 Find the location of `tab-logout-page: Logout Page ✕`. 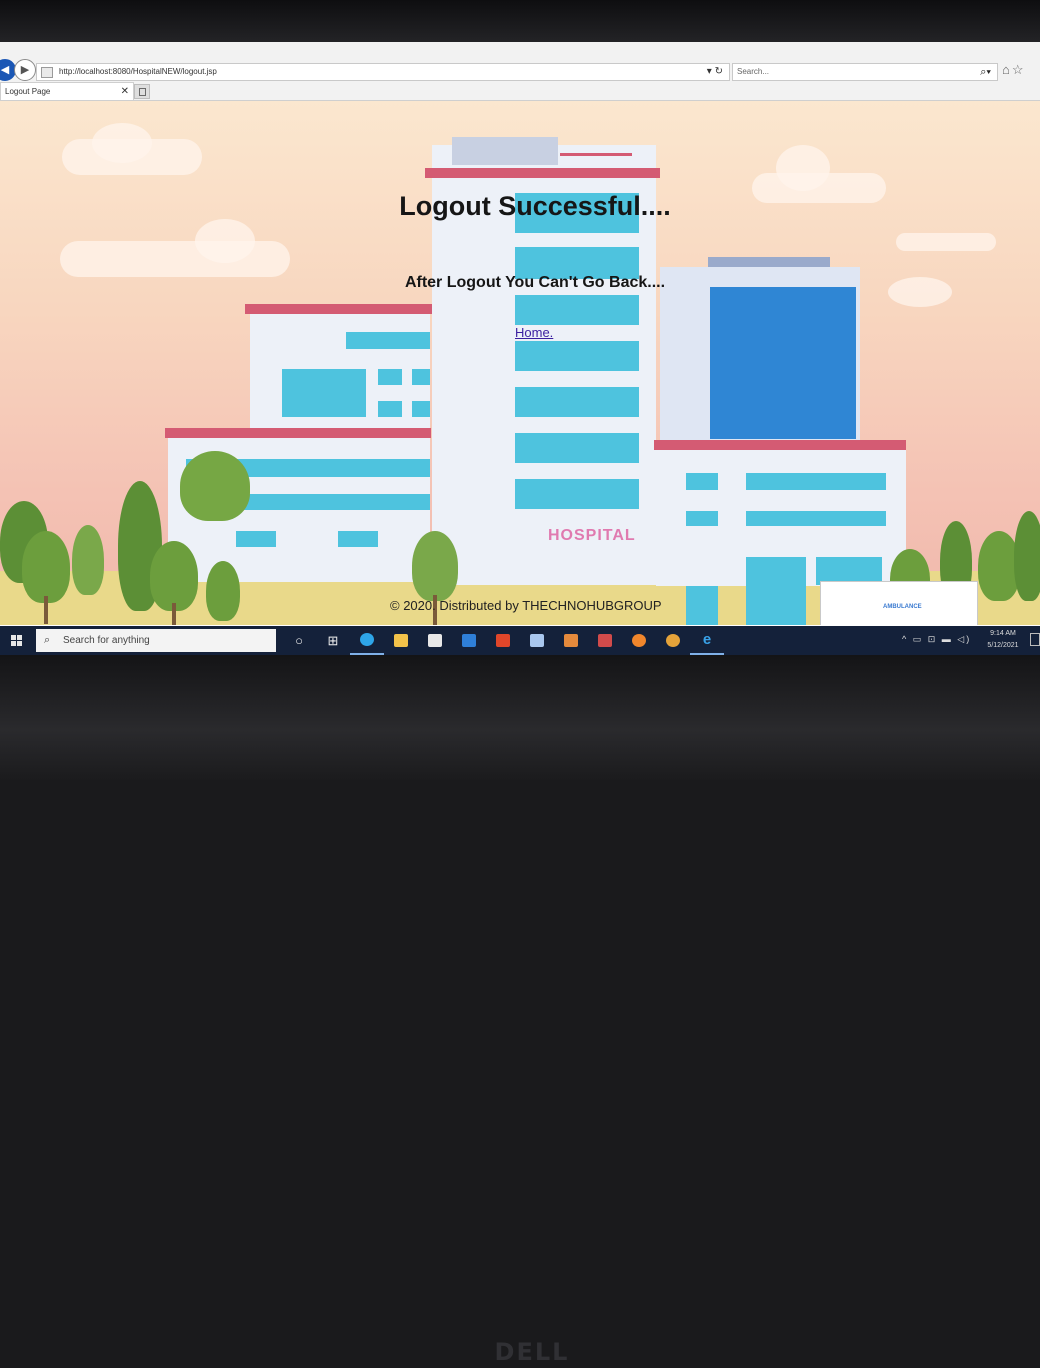

tab-logout-page: Logout Page ✕ is located at coordinates (67, 91).